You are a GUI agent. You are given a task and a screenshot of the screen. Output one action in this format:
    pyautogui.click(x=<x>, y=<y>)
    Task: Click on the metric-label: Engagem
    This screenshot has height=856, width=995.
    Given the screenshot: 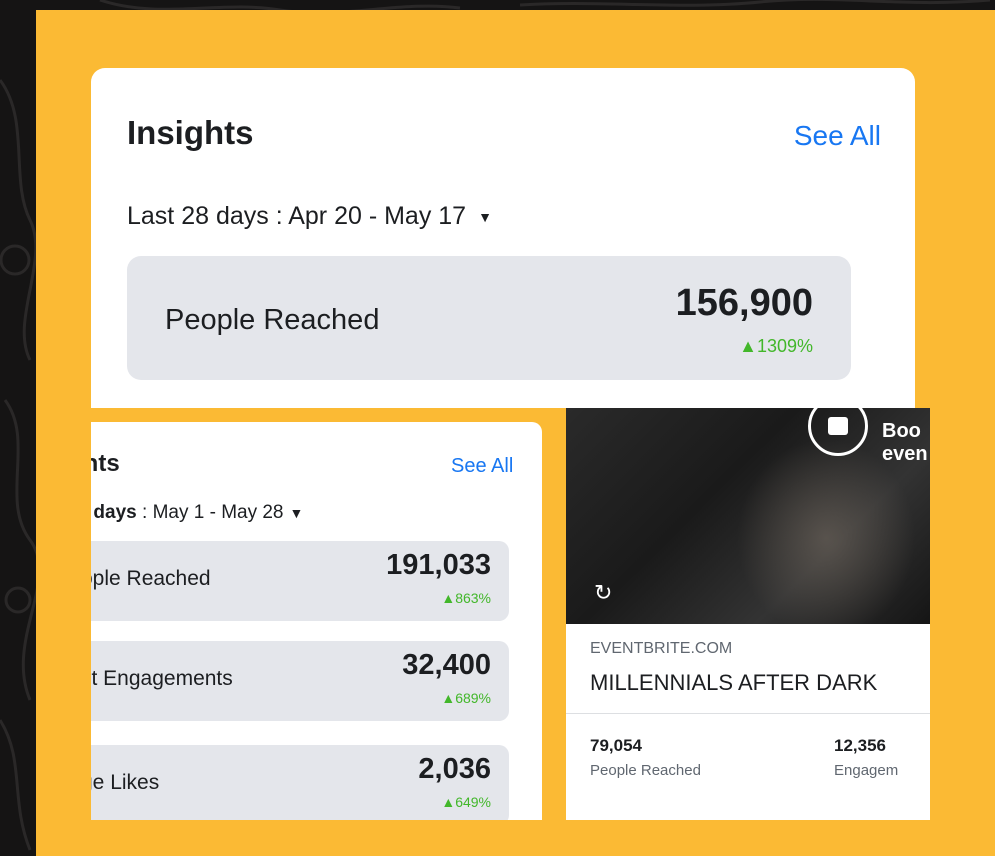 What is the action you would take?
    pyautogui.click(x=866, y=770)
    